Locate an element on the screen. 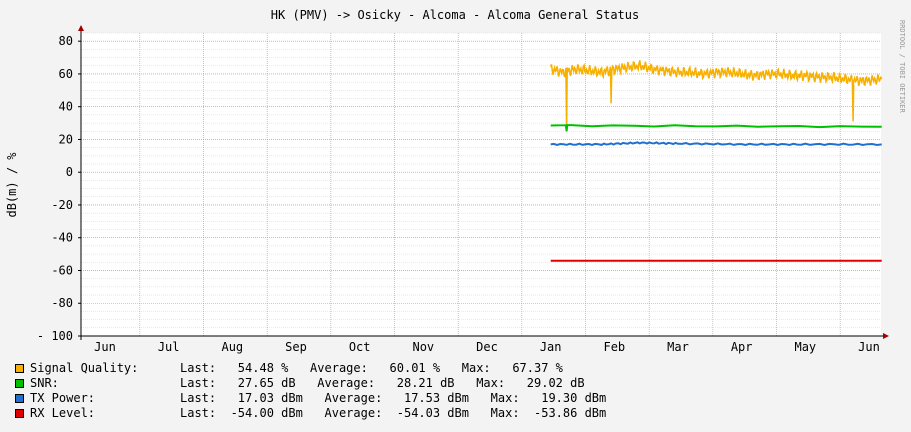  x-tick-label: Mar is located at coordinates (678, 347).